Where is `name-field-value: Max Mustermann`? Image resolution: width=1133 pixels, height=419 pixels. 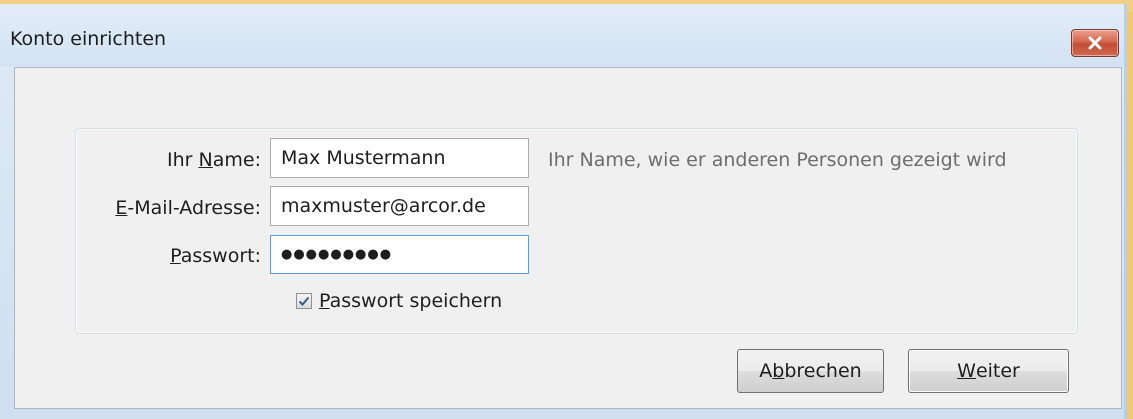
name-field-value: Max Mustermann is located at coordinates (363, 158).